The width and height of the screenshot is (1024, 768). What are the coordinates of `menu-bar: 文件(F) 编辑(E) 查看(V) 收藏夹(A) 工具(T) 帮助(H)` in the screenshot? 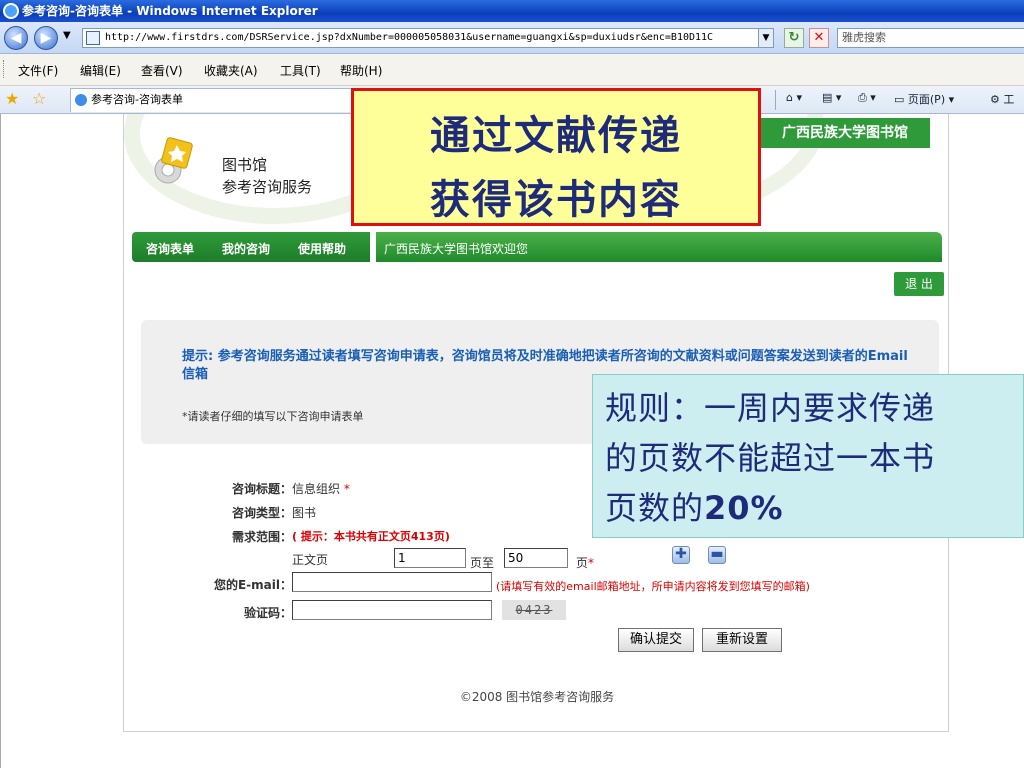 It's located at (512, 70).